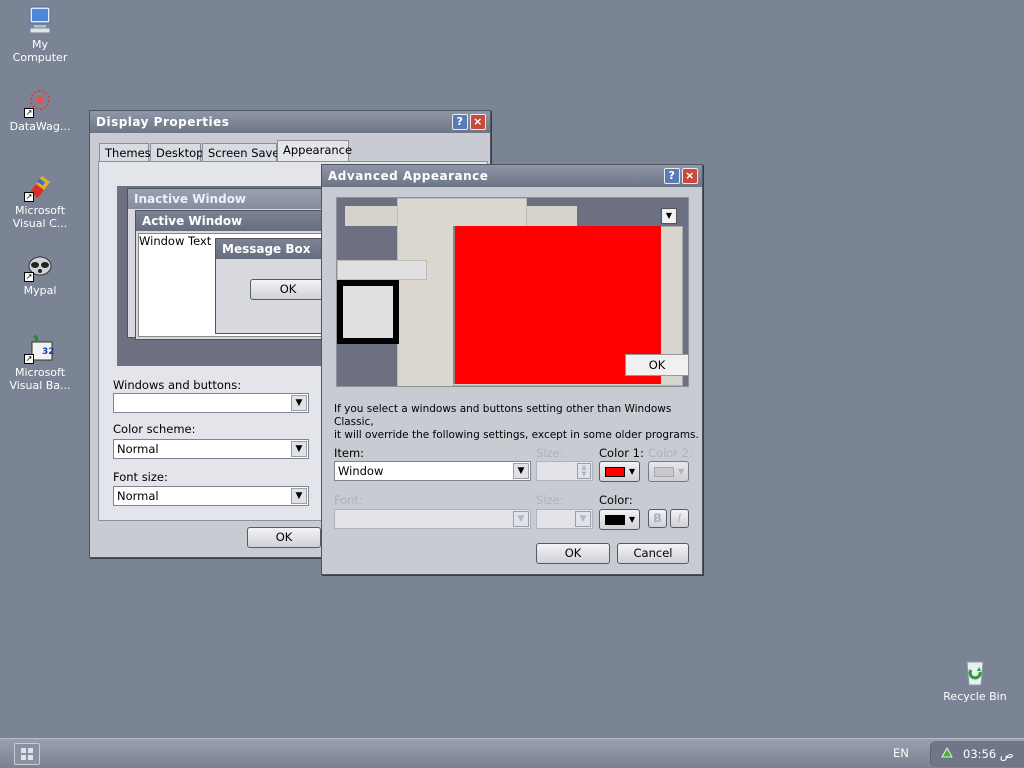 Image resolution: width=1024 pixels, height=768 pixels. What do you see at coordinates (211, 449) in the screenshot?
I see `color-scheme-select: Normal ▼` at bounding box center [211, 449].